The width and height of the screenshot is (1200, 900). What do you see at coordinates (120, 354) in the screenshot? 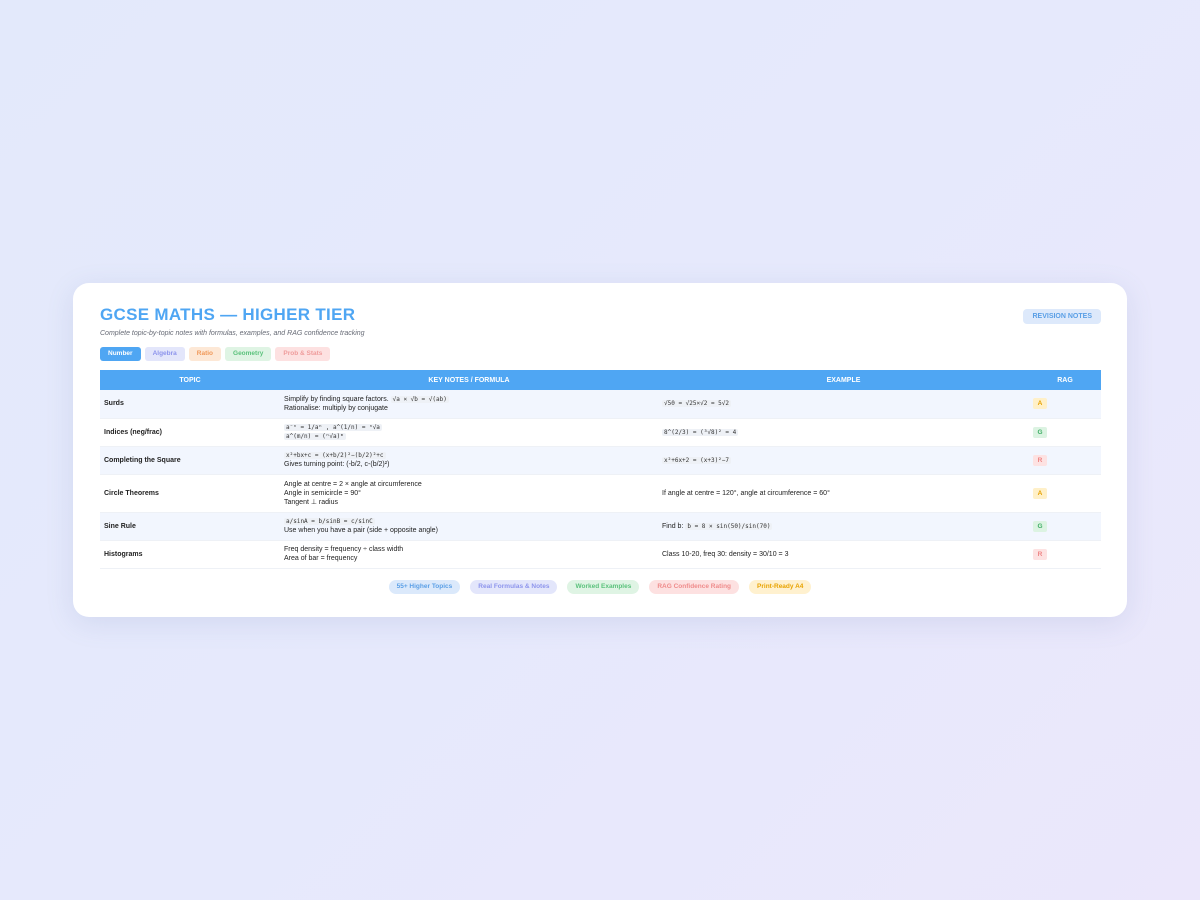
I see `tab-number: Number` at bounding box center [120, 354].